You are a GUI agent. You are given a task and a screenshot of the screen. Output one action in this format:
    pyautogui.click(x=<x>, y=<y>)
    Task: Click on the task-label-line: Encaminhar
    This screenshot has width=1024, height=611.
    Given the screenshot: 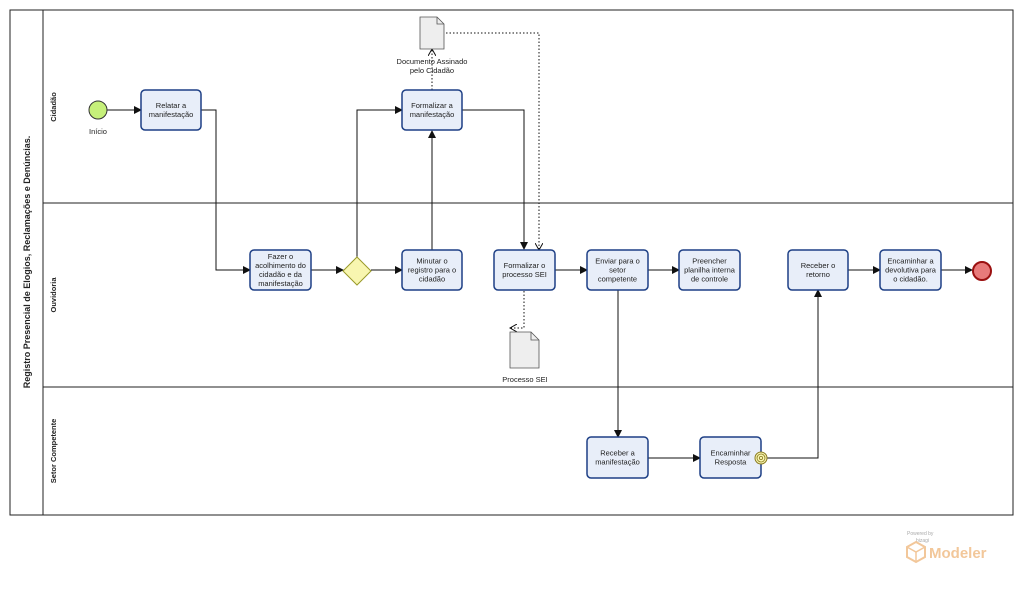 What is the action you would take?
    pyautogui.click(x=730, y=453)
    